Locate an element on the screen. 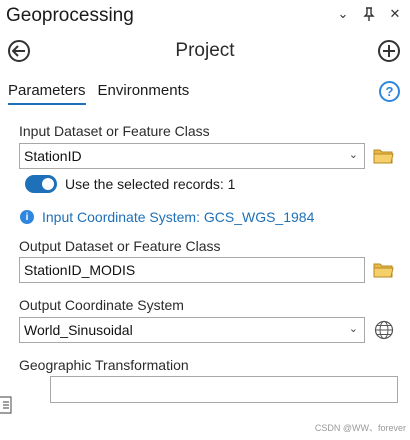 The image size is (410, 440). input-coordinate-system-info: i Input Coordinate System: GCS_WGS_1984 is located at coordinates (167, 217).